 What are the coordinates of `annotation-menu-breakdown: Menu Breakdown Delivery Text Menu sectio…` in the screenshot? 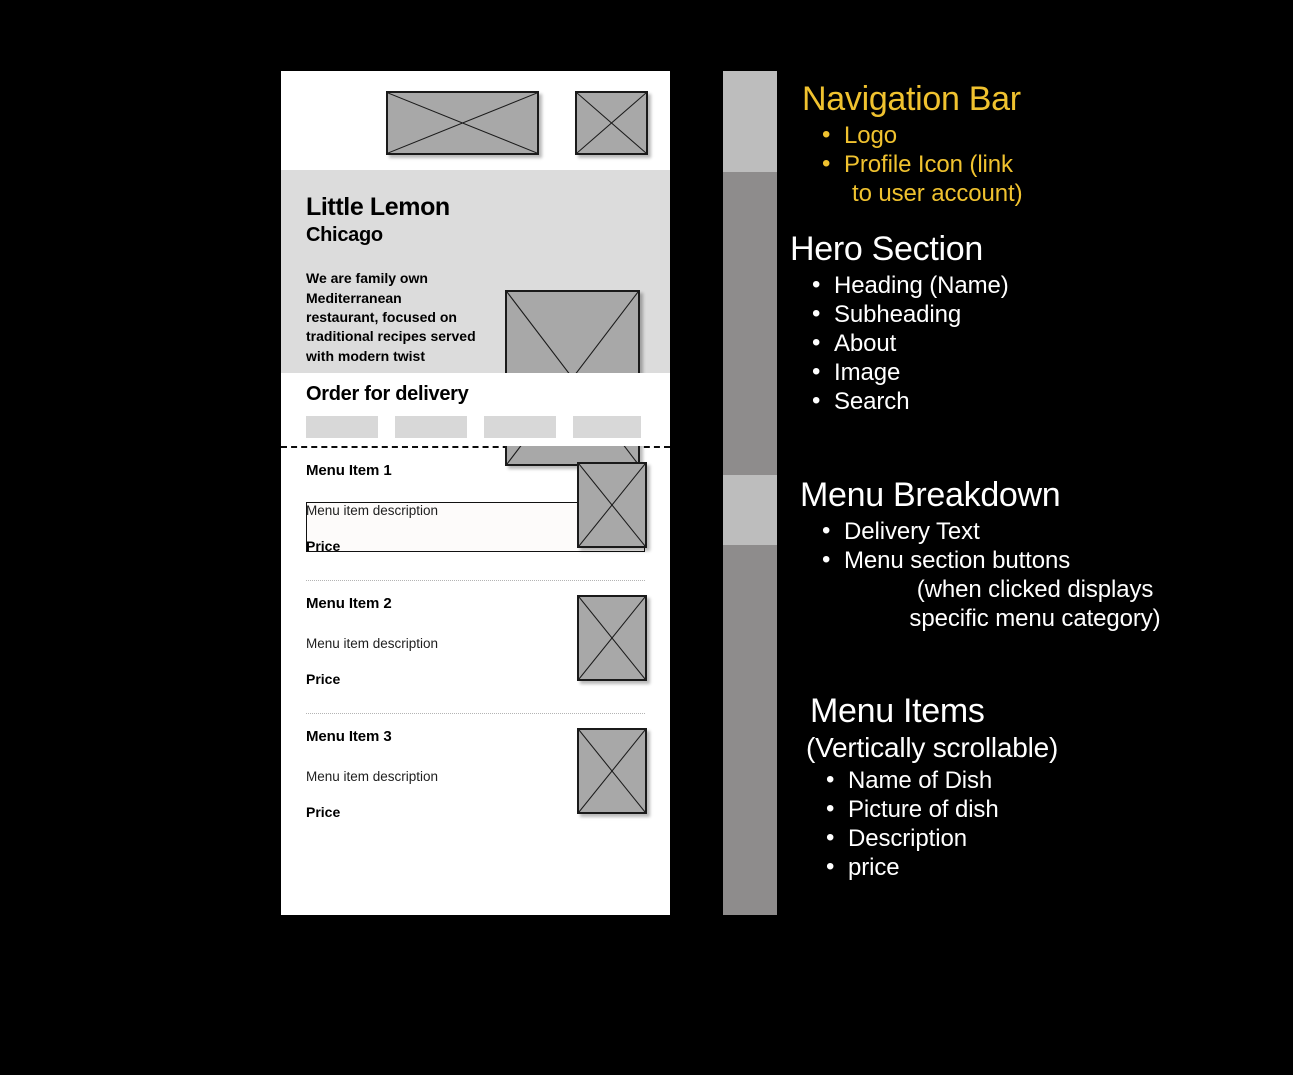 It's located at (1035, 554).